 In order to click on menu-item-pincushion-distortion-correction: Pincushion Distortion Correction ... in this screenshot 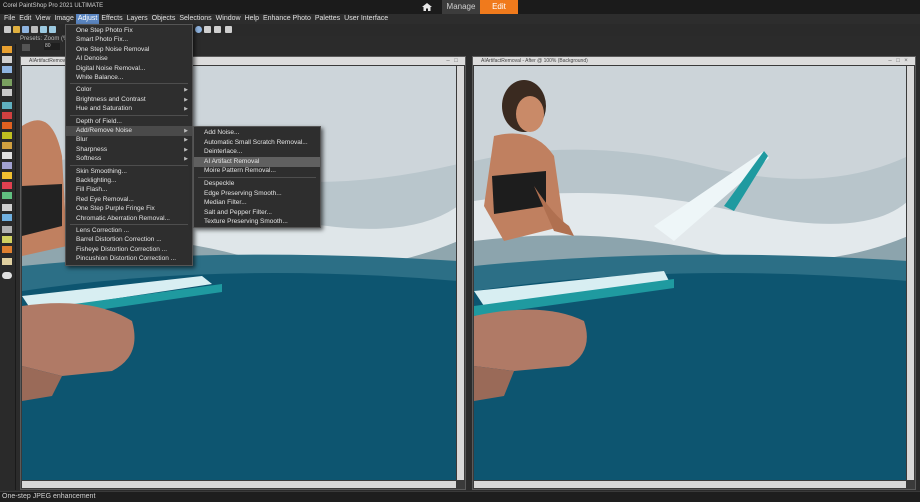, I will do `click(129, 259)`.